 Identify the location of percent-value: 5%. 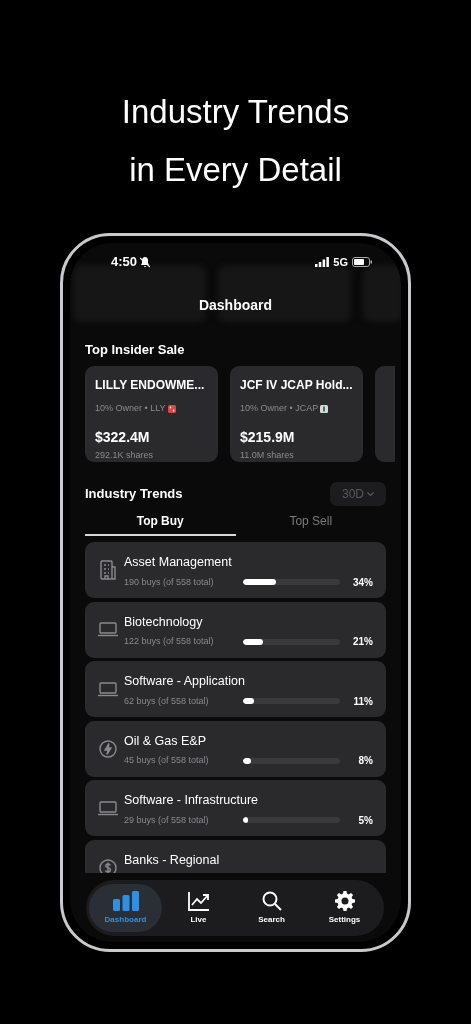
(365, 820).